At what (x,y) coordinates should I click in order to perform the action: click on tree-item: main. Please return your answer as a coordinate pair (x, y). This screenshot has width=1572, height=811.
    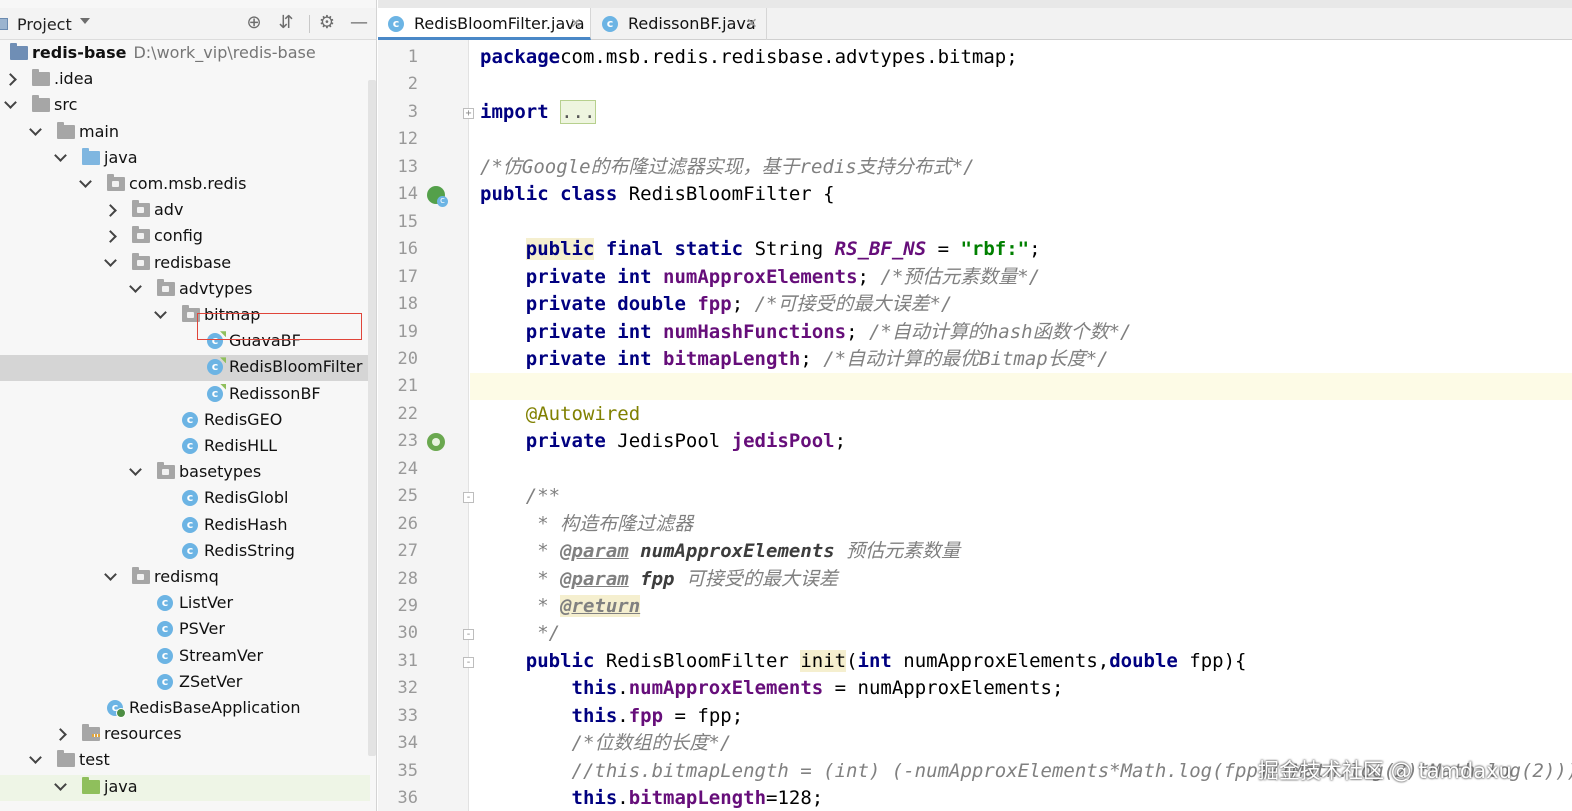
    Looking at the image, I should click on (185, 133).